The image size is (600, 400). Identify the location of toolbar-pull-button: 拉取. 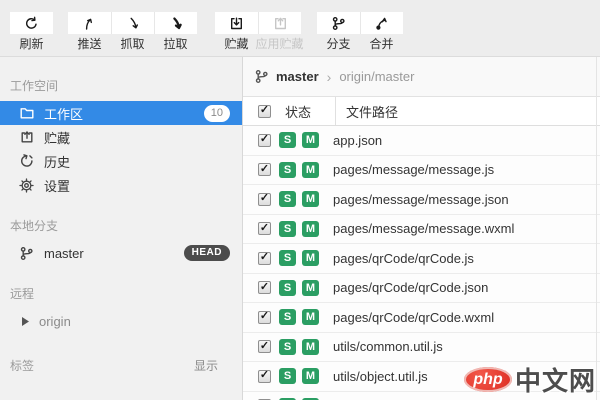
(175, 31).